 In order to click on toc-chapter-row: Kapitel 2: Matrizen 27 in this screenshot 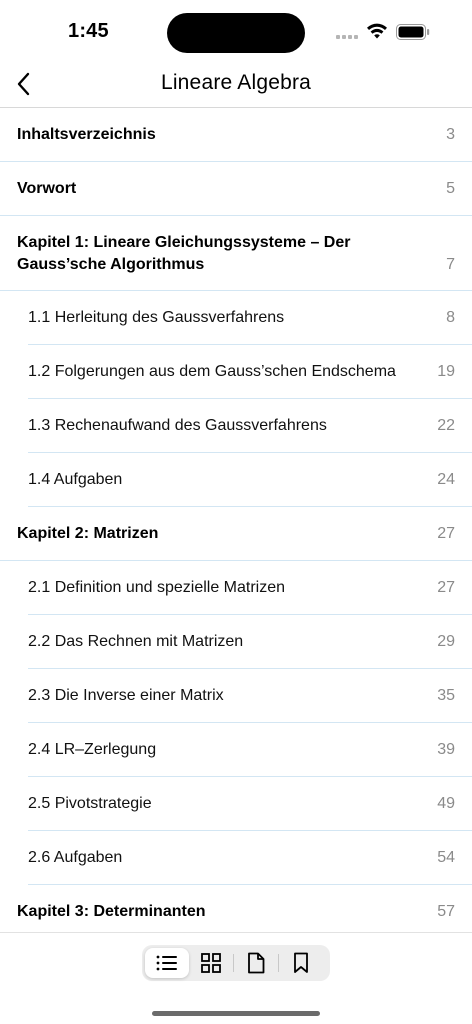, I will do `click(236, 534)`.